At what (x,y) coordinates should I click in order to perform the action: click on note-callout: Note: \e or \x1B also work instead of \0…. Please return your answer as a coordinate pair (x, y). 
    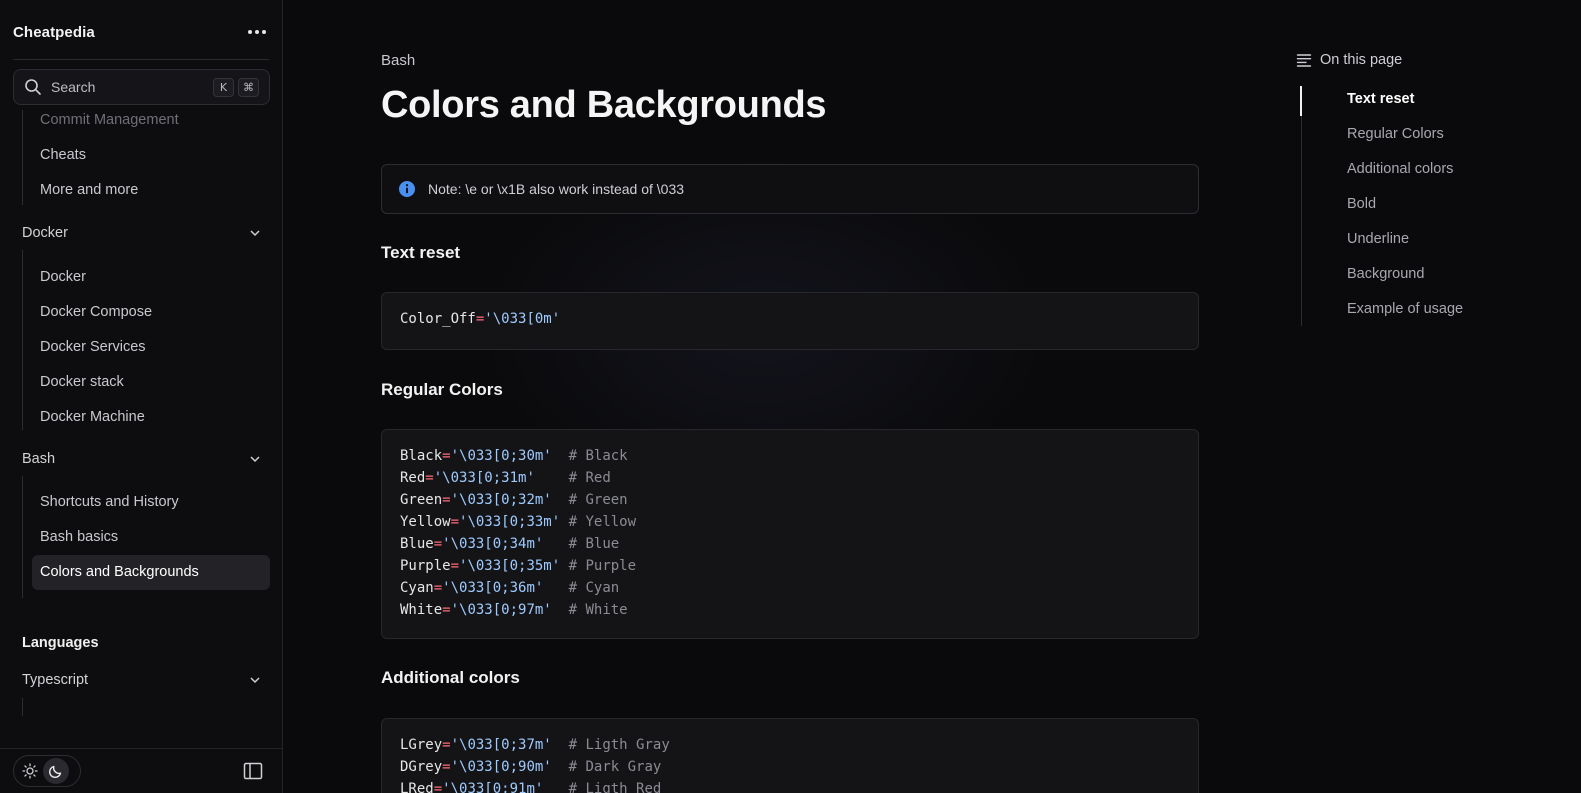
    Looking at the image, I should click on (790, 189).